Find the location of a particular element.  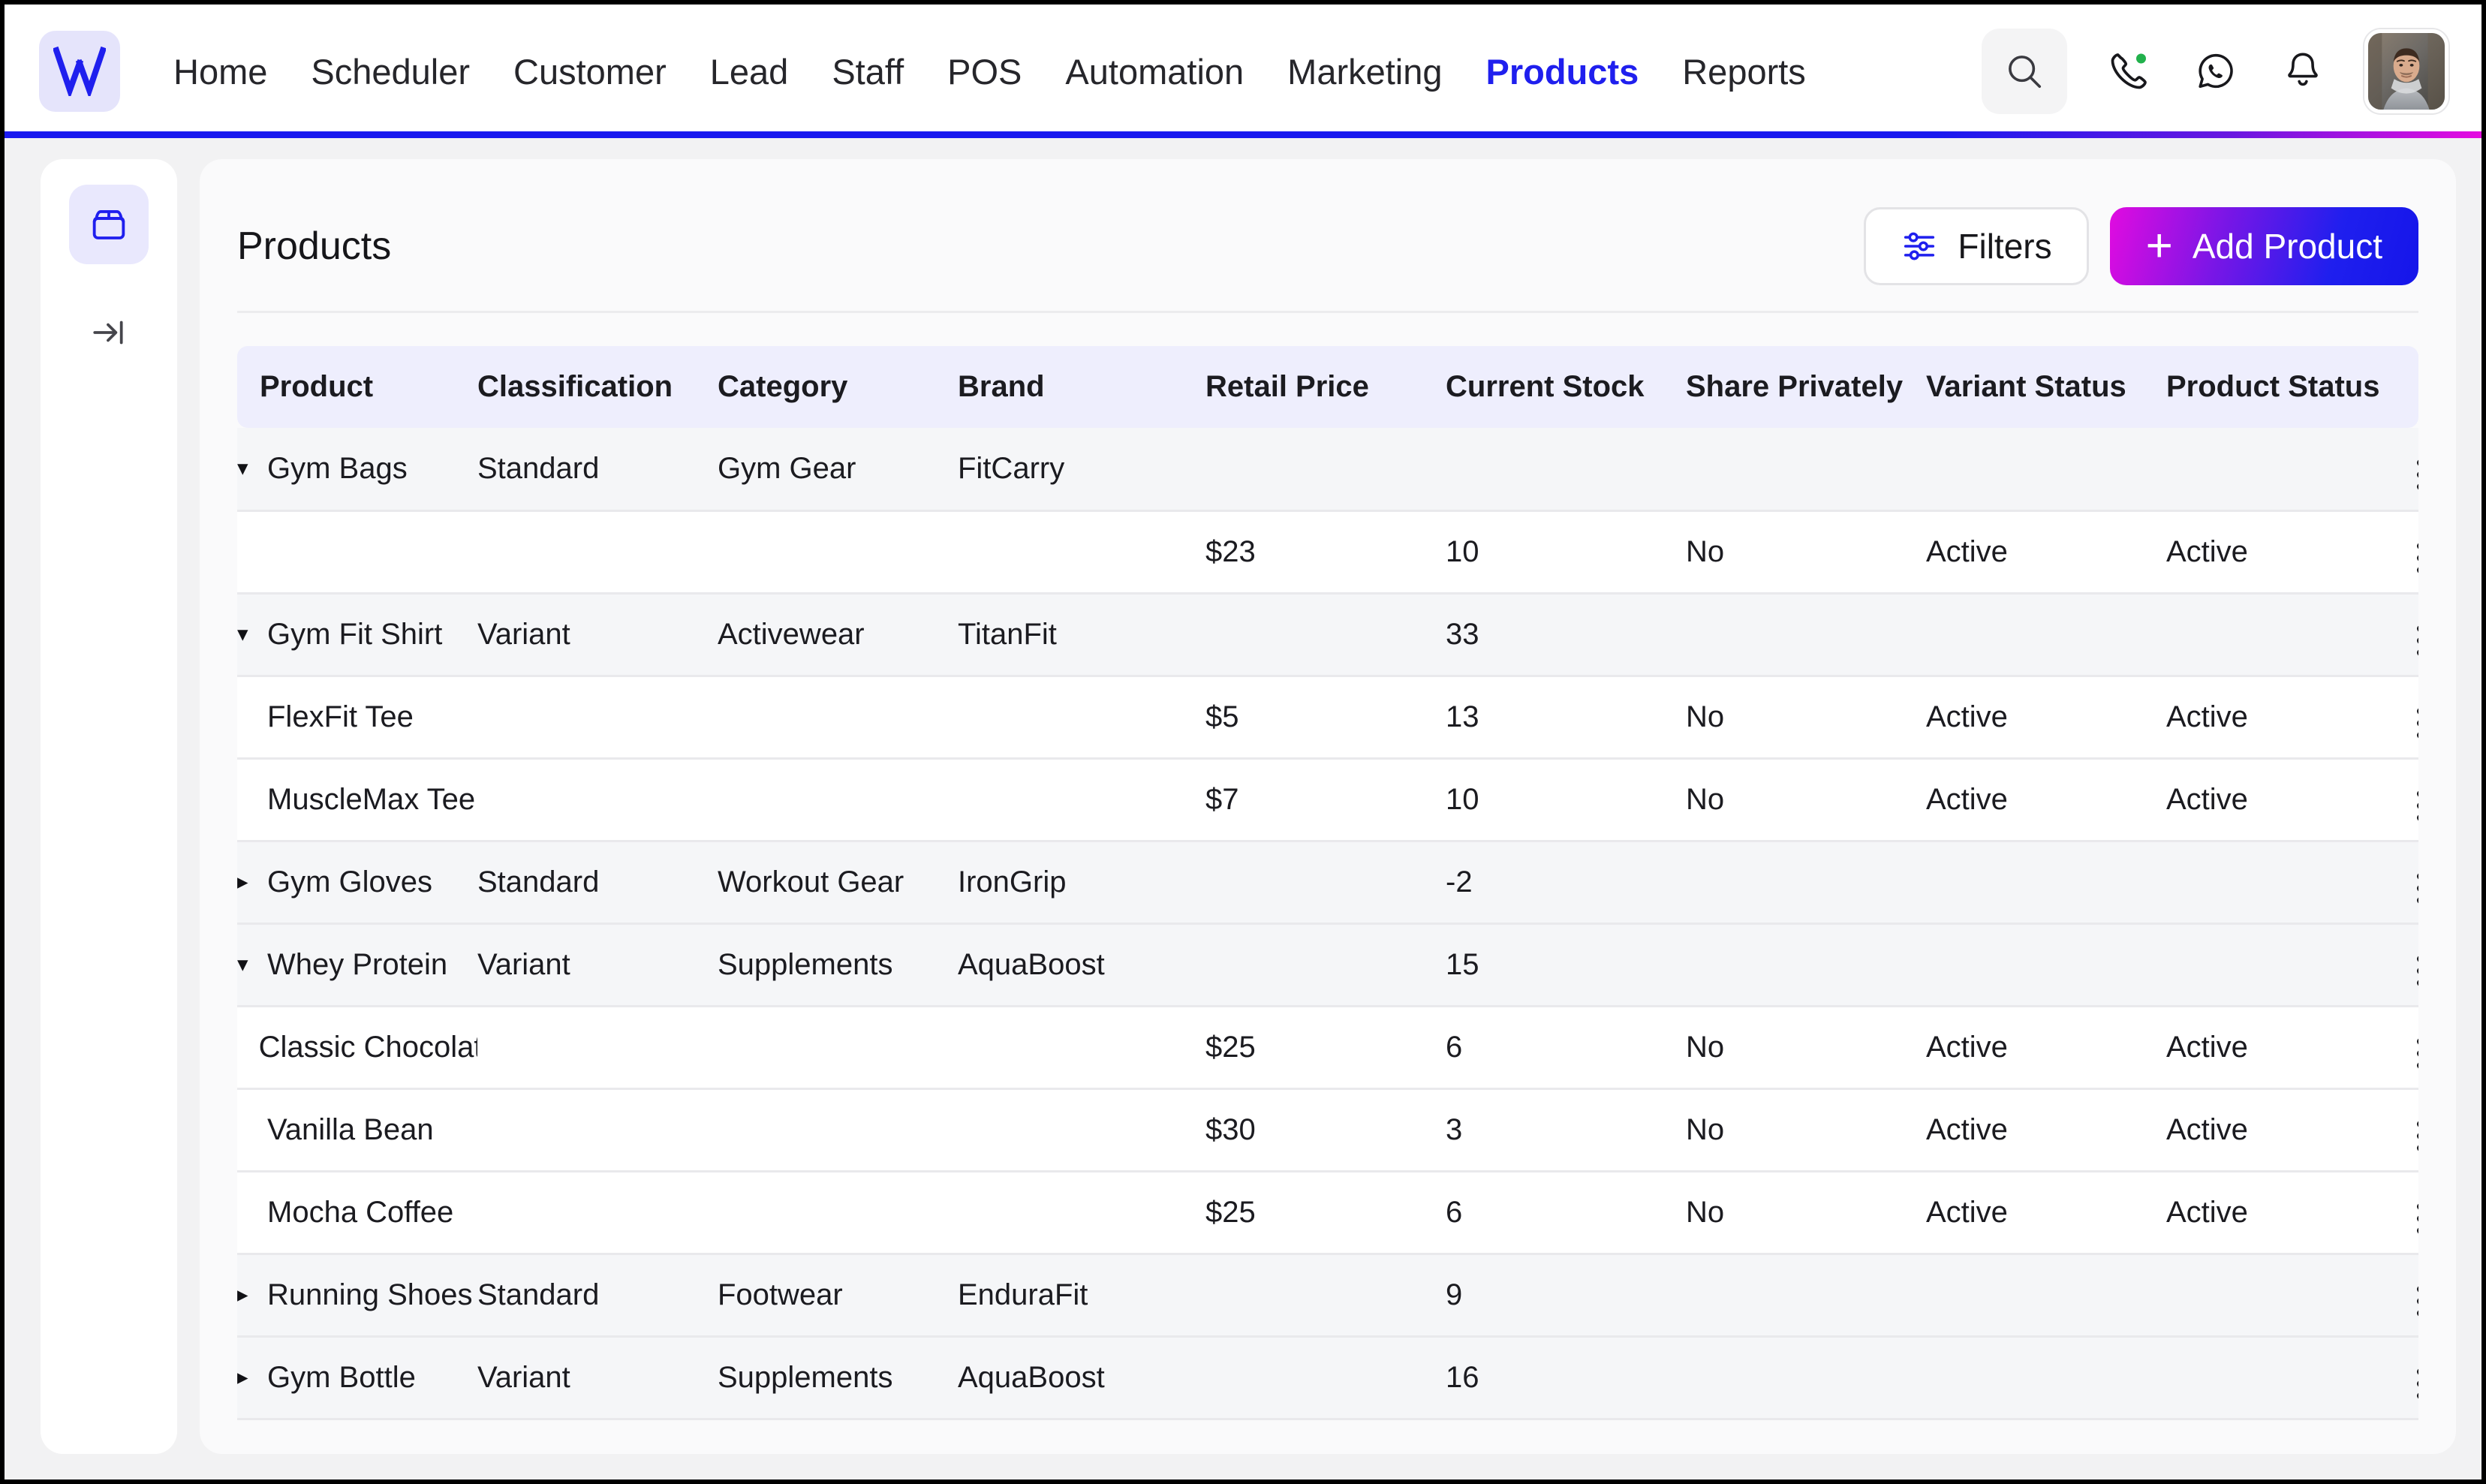

cell-retail-price: $7 is located at coordinates (1326, 800).